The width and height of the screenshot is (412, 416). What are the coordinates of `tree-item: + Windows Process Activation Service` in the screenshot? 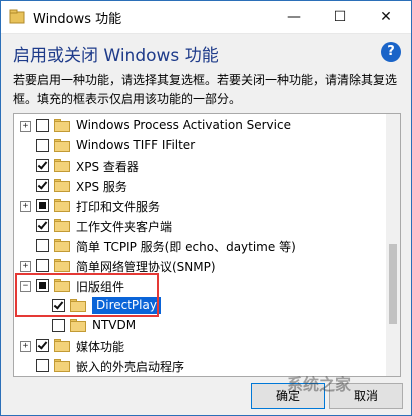 It's located at (199, 126).